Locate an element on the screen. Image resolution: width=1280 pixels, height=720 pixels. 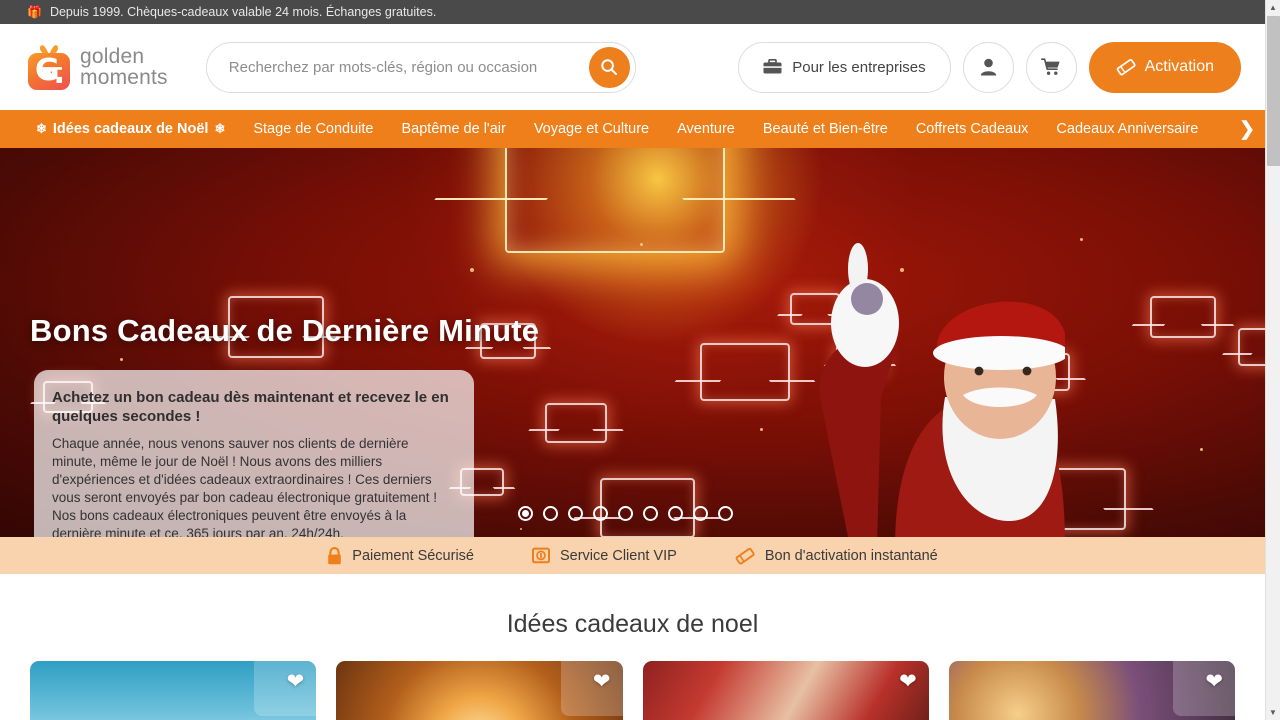
scrollbar-thumb is located at coordinates (1273, 91).